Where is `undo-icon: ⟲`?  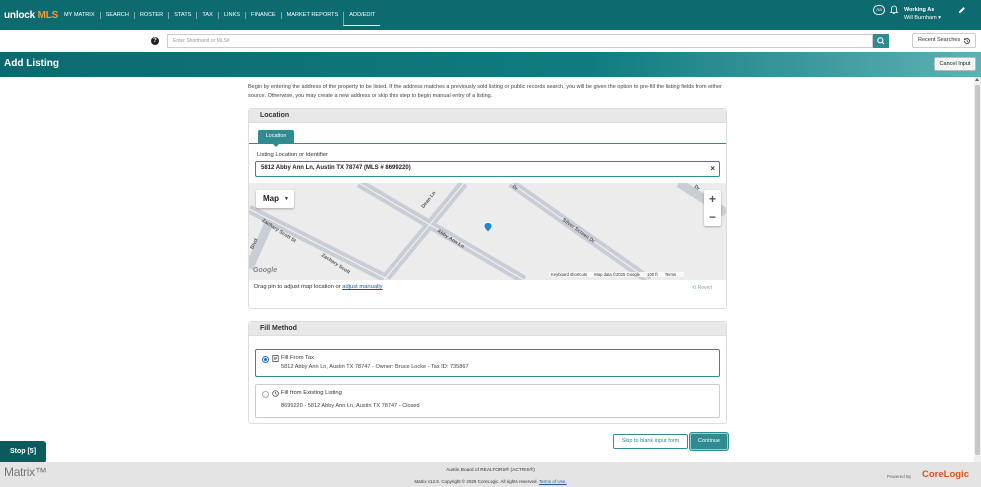 undo-icon: ⟲ is located at coordinates (694, 288).